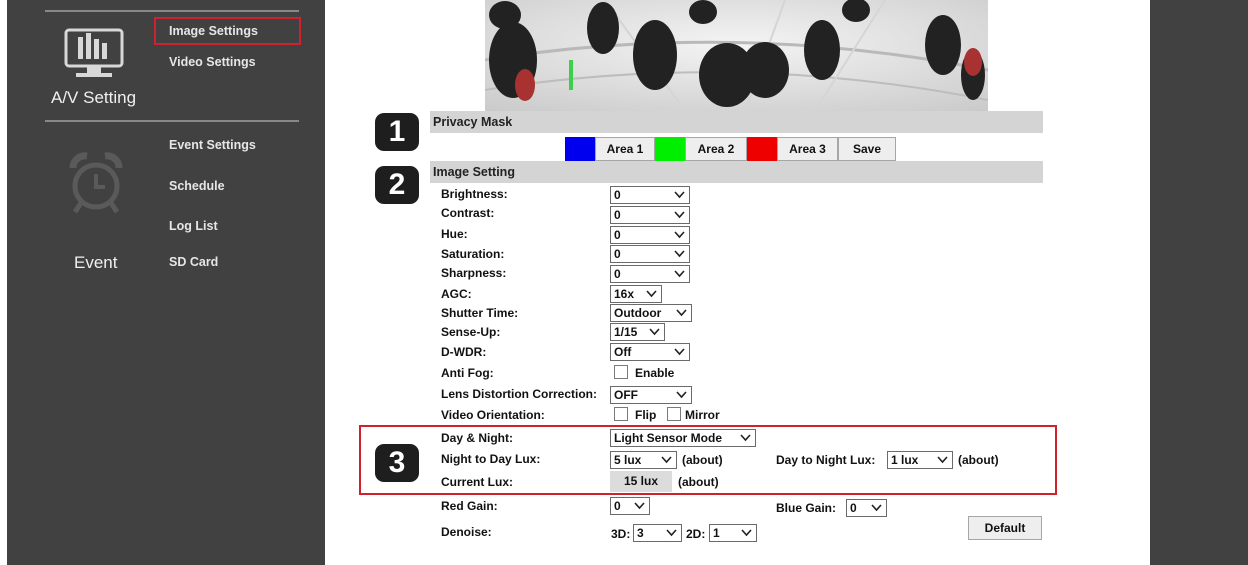 The height and width of the screenshot is (565, 1248). What do you see at coordinates (736, 55) in the screenshot?
I see `camera-preview` at bounding box center [736, 55].